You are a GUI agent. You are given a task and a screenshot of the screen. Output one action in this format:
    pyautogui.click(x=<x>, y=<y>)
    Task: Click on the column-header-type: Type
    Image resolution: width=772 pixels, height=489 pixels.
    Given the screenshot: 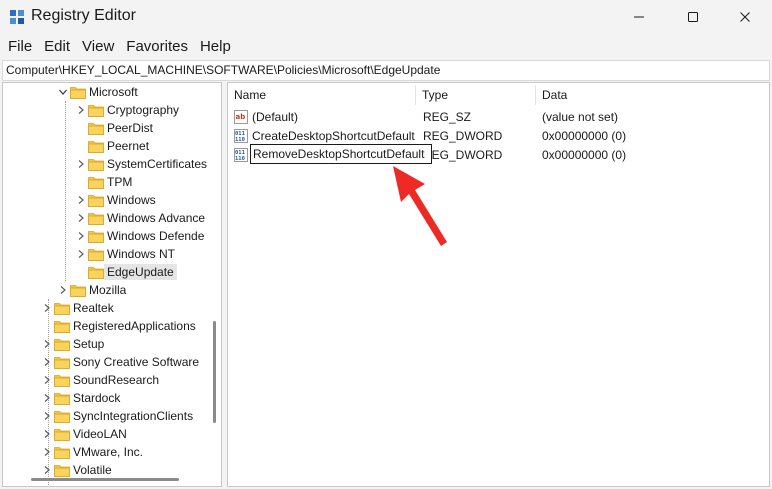 What is the action you would take?
    pyautogui.click(x=432, y=95)
    